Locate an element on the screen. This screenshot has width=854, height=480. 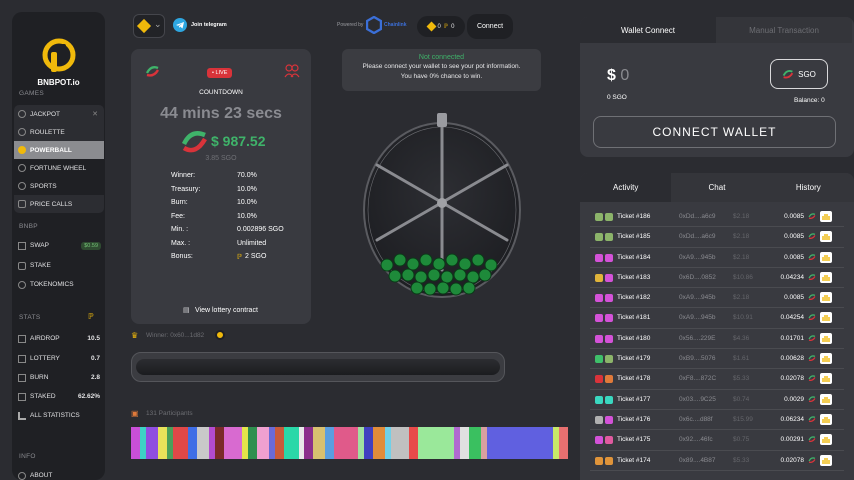
balance-pill: 0 ℙ 0 is located at coordinates (441, 26).